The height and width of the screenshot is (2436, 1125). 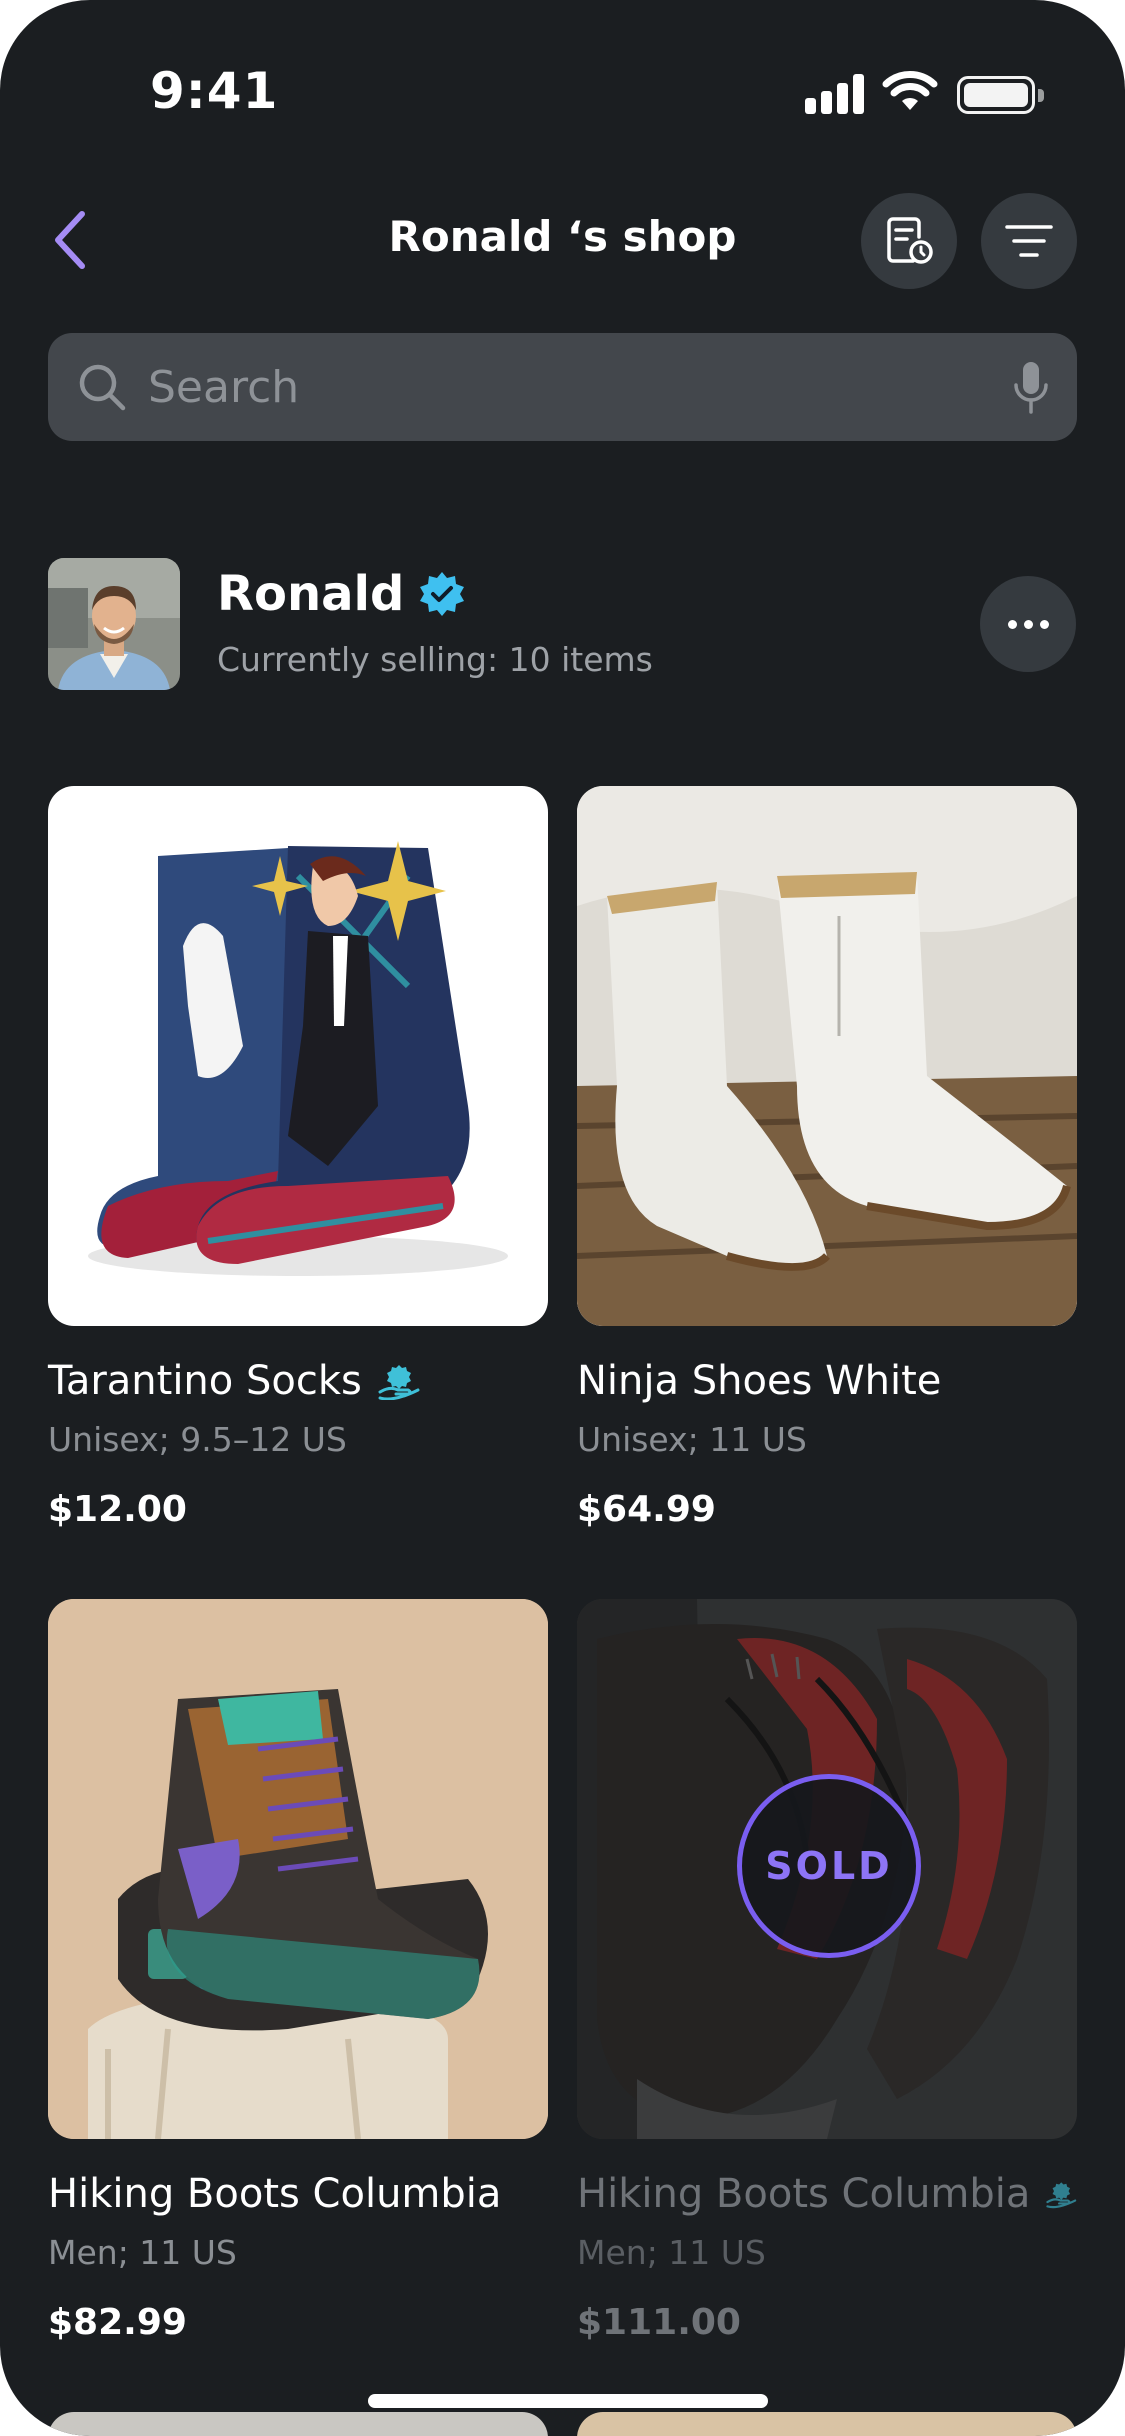 I want to click on home-indicator, so click(x=568, y=2401).